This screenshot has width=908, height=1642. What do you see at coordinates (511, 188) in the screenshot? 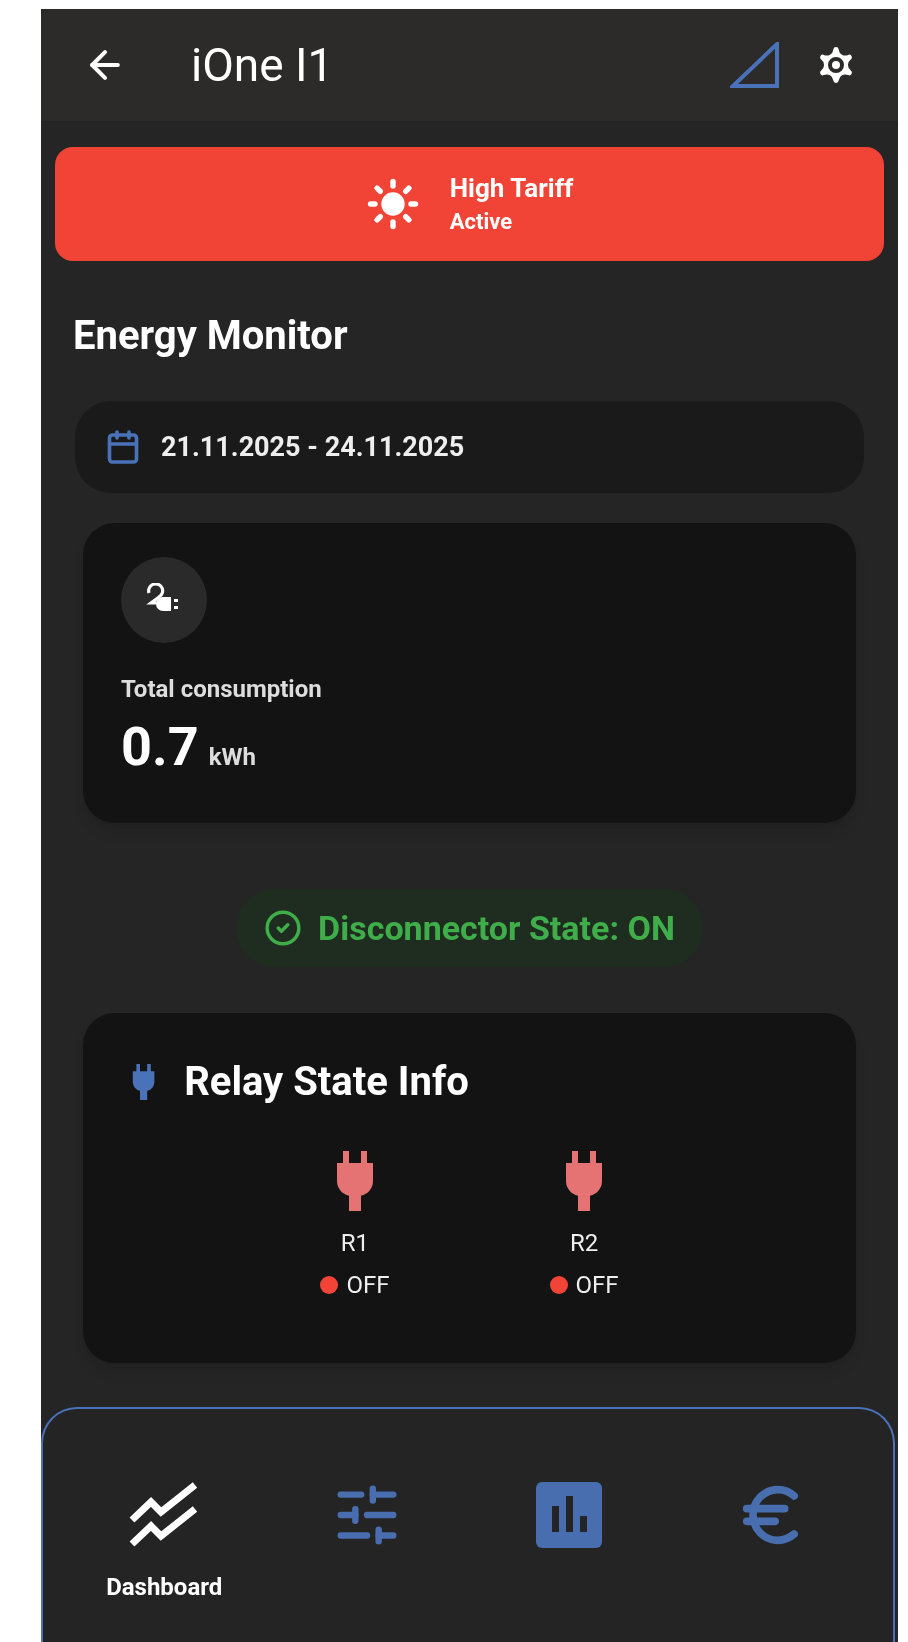
I see `tariff-title: High Tariff` at bounding box center [511, 188].